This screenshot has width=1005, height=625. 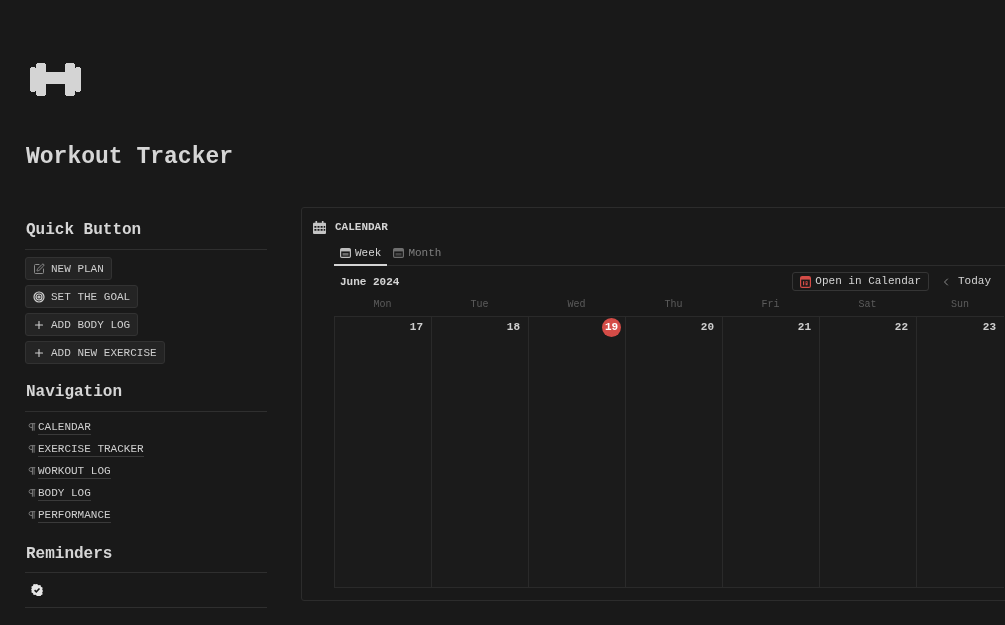 I want to click on today-button: Today, so click(x=974, y=281).